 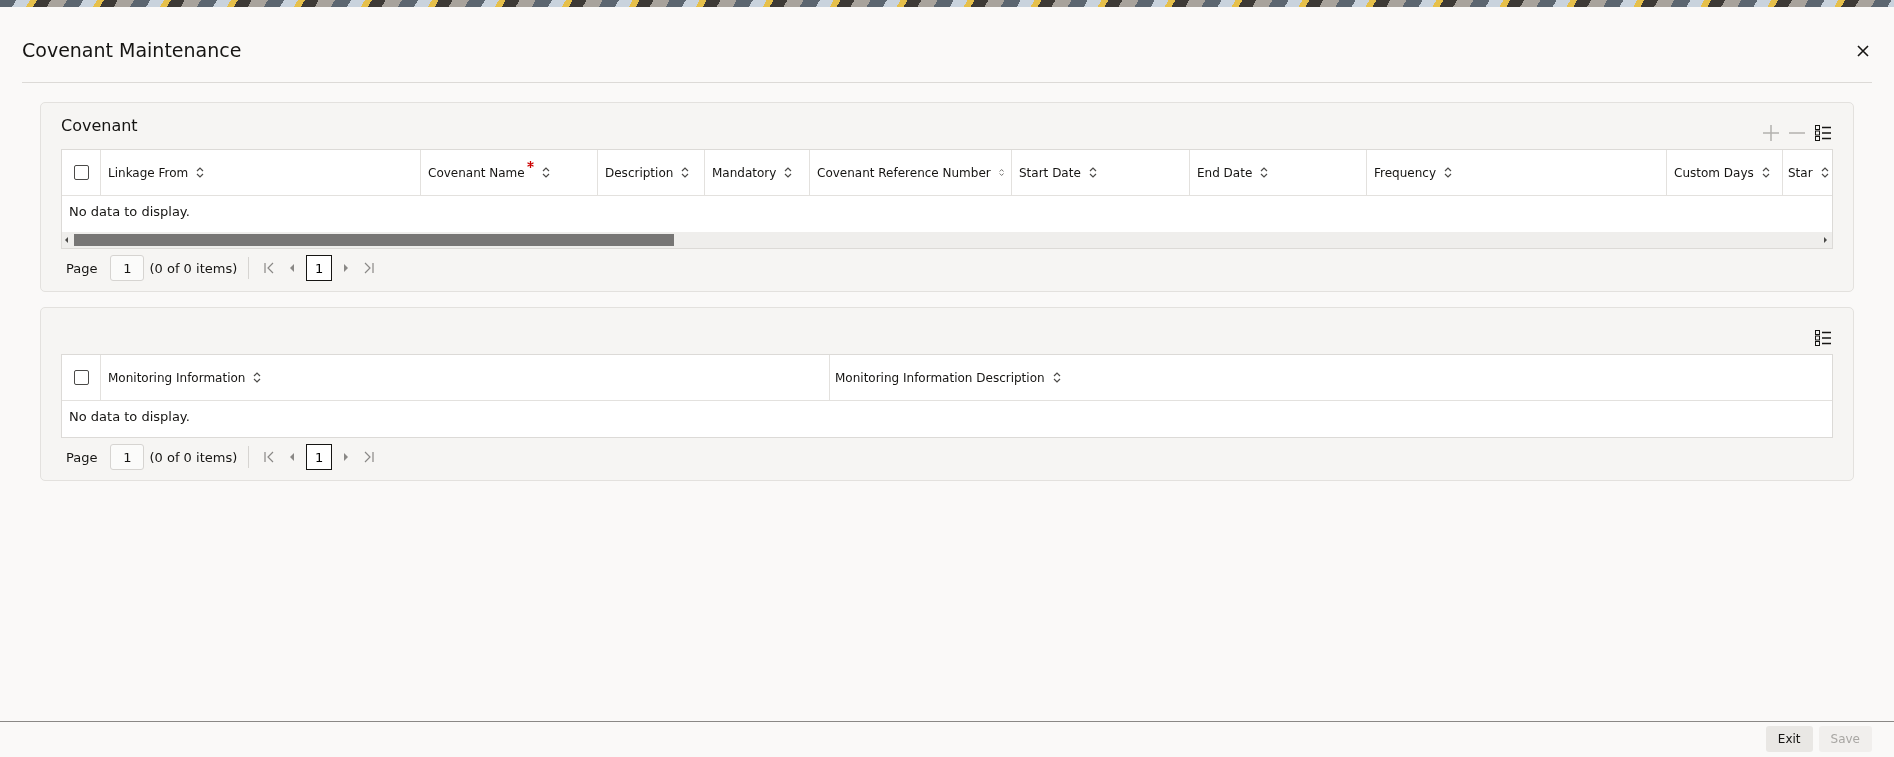 What do you see at coordinates (639, 172) in the screenshot?
I see `column-header: Description` at bounding box center [639, 172].